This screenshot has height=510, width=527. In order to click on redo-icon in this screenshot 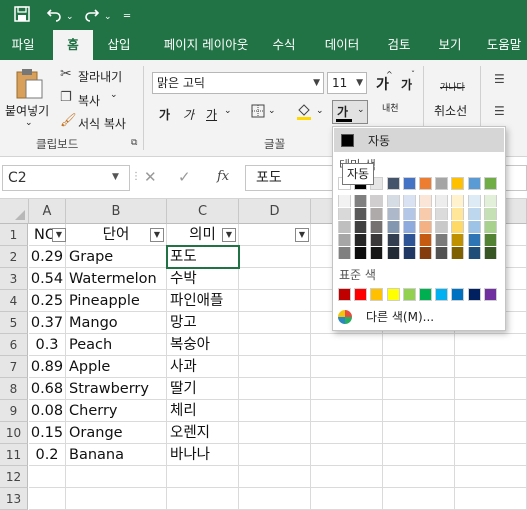, I will do `click(92, 16)`.